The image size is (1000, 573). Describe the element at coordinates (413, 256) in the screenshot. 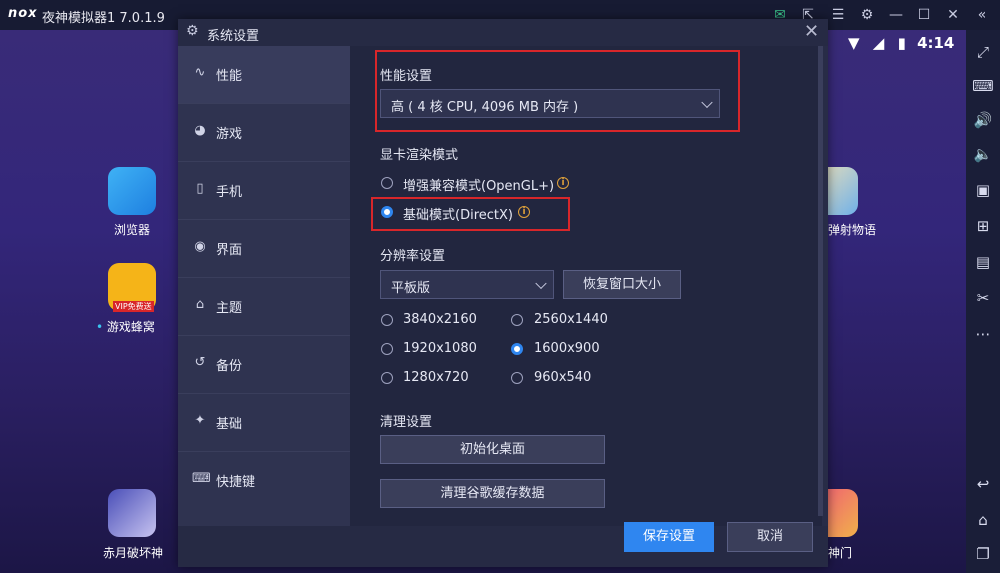

I see `resolution-heading: 分辨率设置` at that location.